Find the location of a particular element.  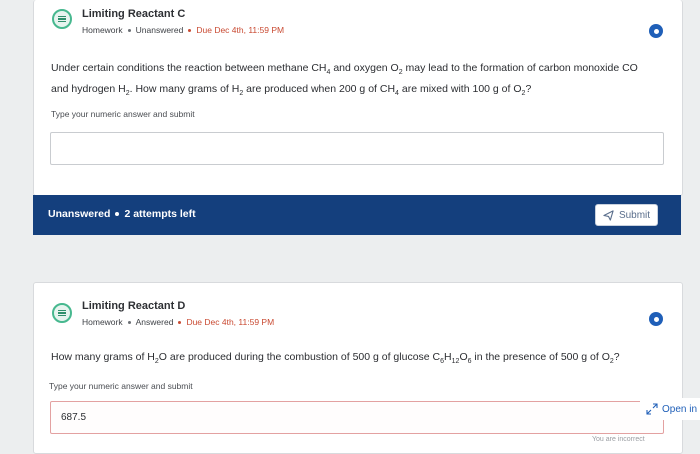

question-meta: Homework Unanswered Due Dec 4th, 11:59 PM is located at coordinates (183, 30).